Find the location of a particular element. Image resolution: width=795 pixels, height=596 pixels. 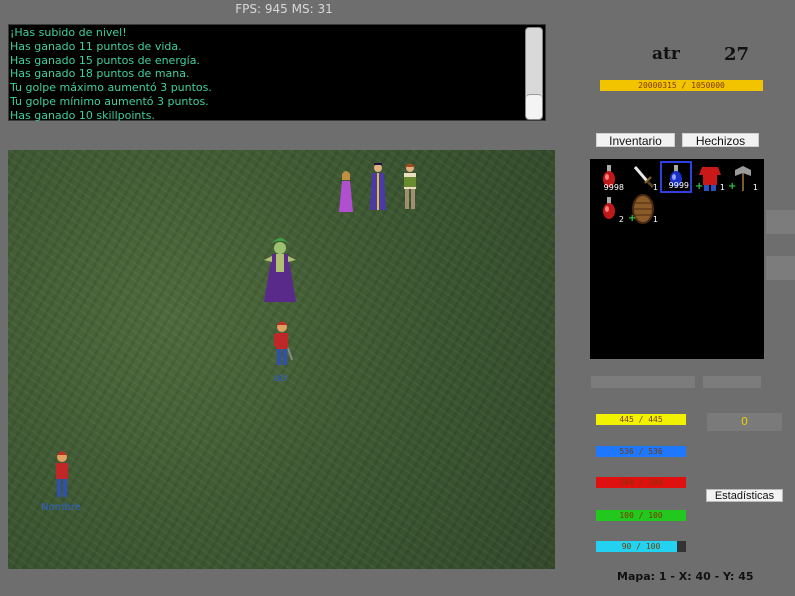

player-name-label: atr is located at coordinates (281, 378).